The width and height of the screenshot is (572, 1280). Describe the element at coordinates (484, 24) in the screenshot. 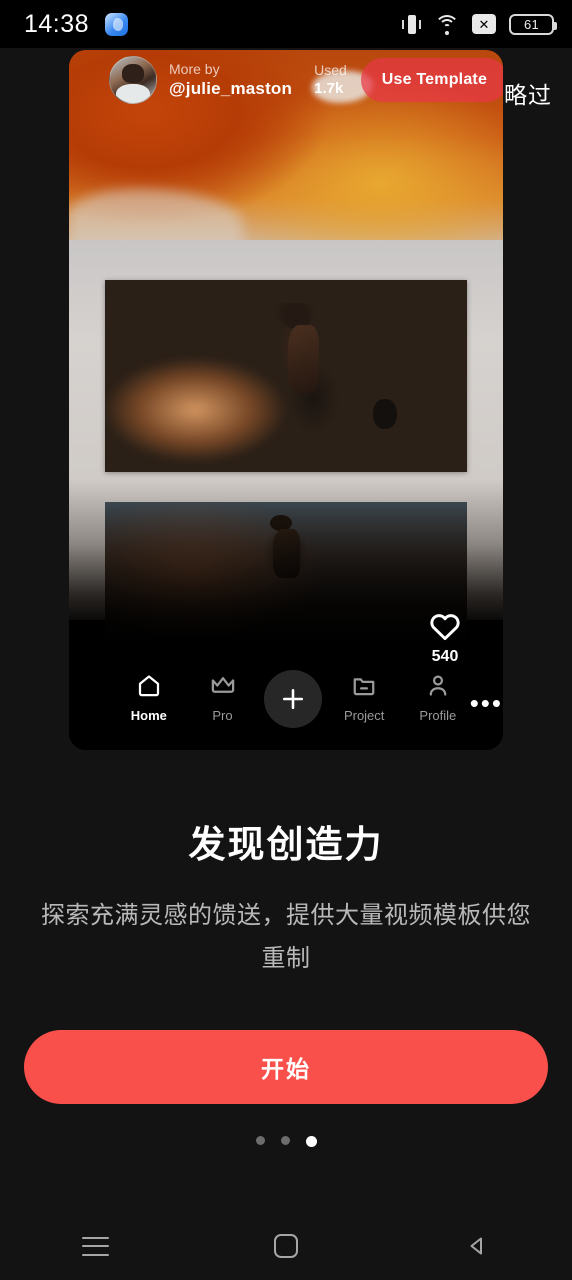

I see `no-signal-icon: ✕` at that location.